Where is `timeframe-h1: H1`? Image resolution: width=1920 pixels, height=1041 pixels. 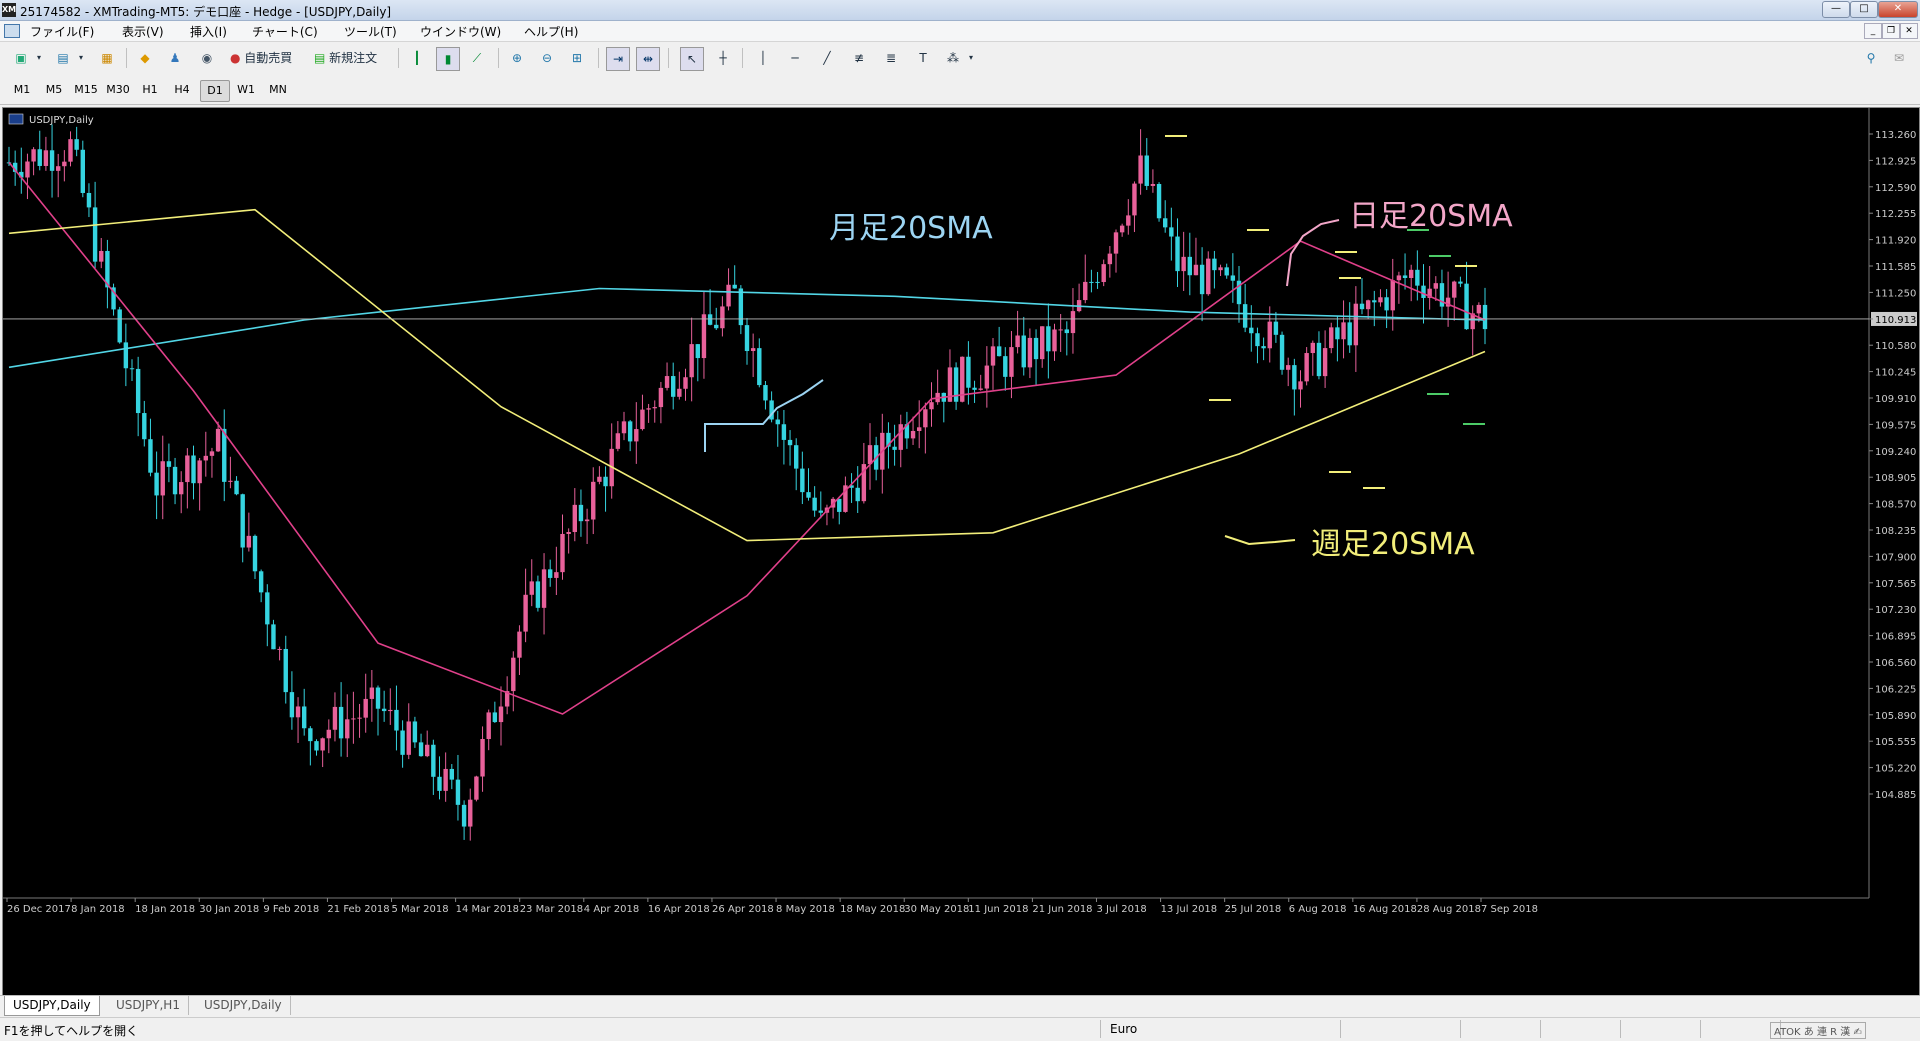 timeframe-h1: H1 is located at coordinates (150, 90).